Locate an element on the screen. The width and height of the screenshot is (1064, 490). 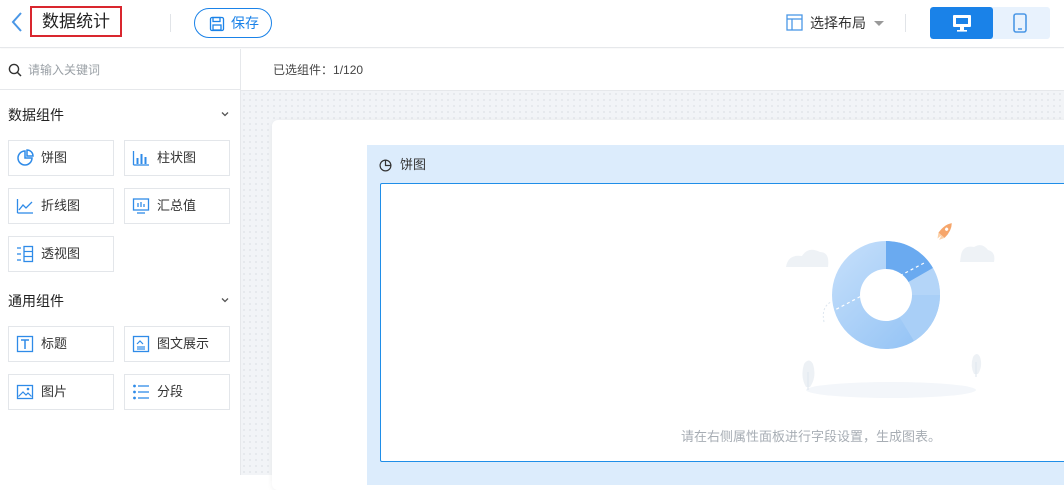
segment-icon is located at coordinates (141, 392).